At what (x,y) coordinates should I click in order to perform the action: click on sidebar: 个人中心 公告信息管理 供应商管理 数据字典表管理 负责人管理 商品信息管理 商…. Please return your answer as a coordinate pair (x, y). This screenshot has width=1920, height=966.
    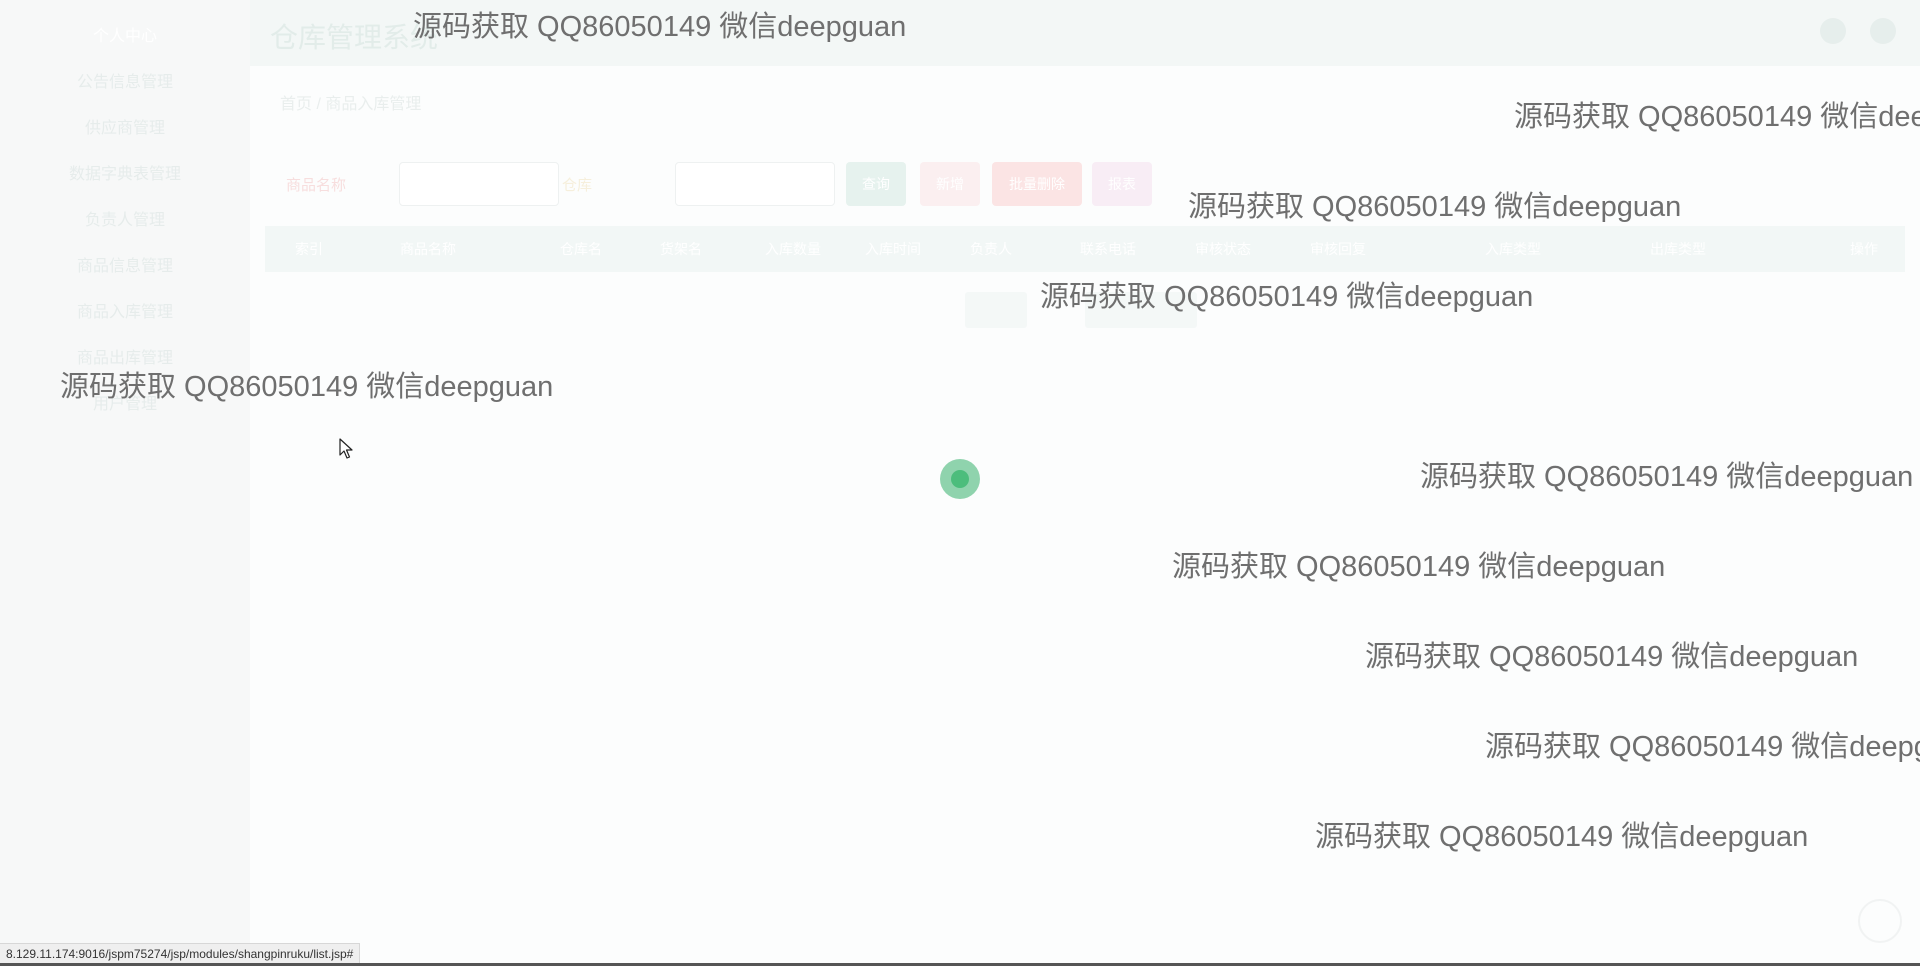
    Looking at the image, I should click on (125, 483).